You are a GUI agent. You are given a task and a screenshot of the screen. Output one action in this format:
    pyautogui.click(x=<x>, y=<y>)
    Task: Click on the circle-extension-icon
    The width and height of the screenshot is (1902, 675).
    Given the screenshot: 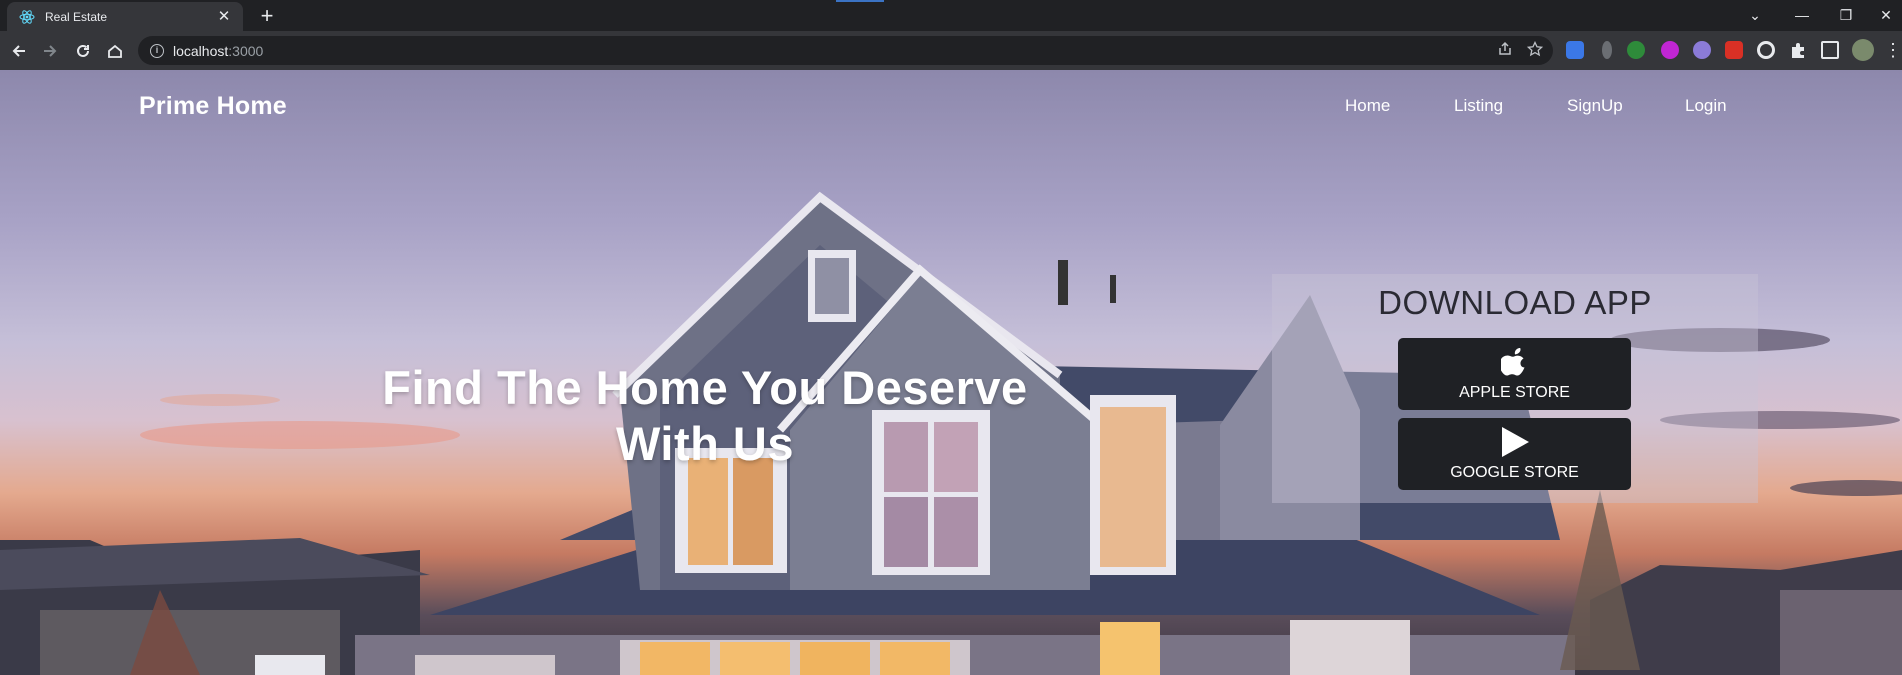 What is the action you would take?
    pyautogui.click(x=1766, y=50)
    